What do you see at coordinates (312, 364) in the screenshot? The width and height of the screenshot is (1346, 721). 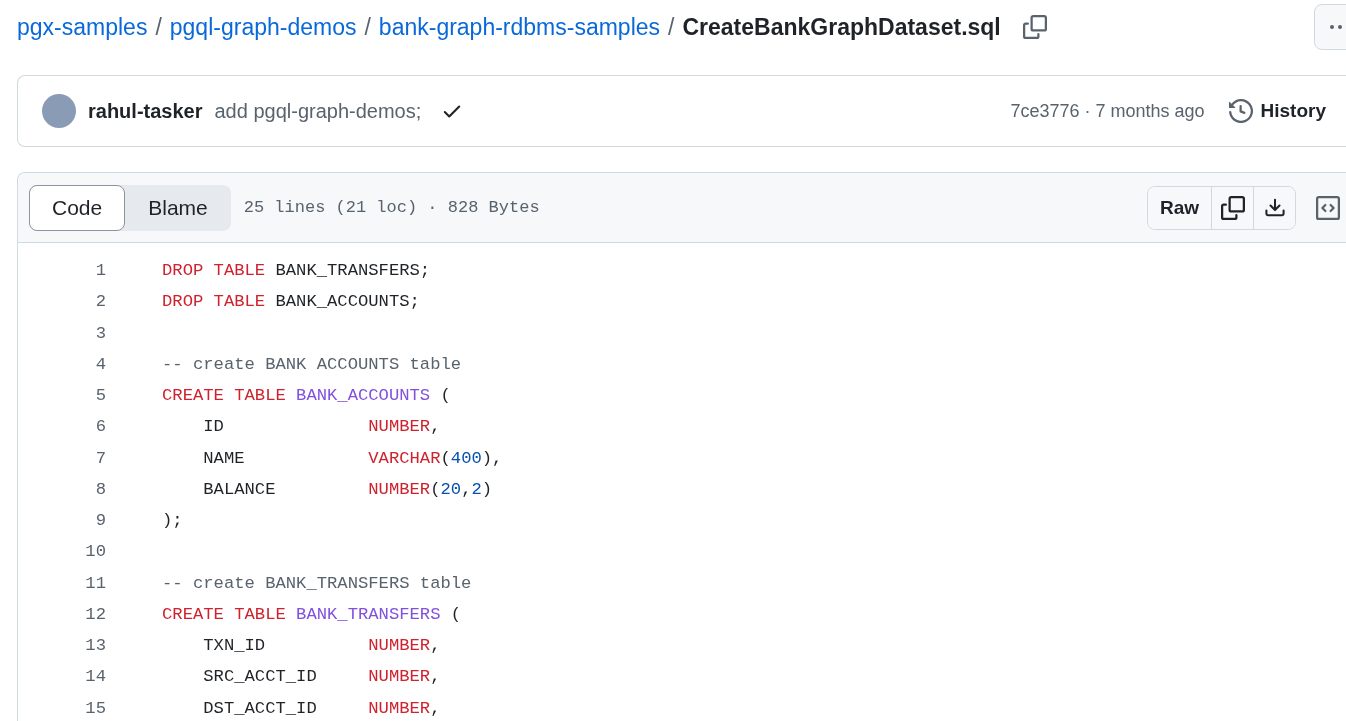 I see `code-line: -- create BANK ACCOUNTS table` at bounding box center [312, 364].